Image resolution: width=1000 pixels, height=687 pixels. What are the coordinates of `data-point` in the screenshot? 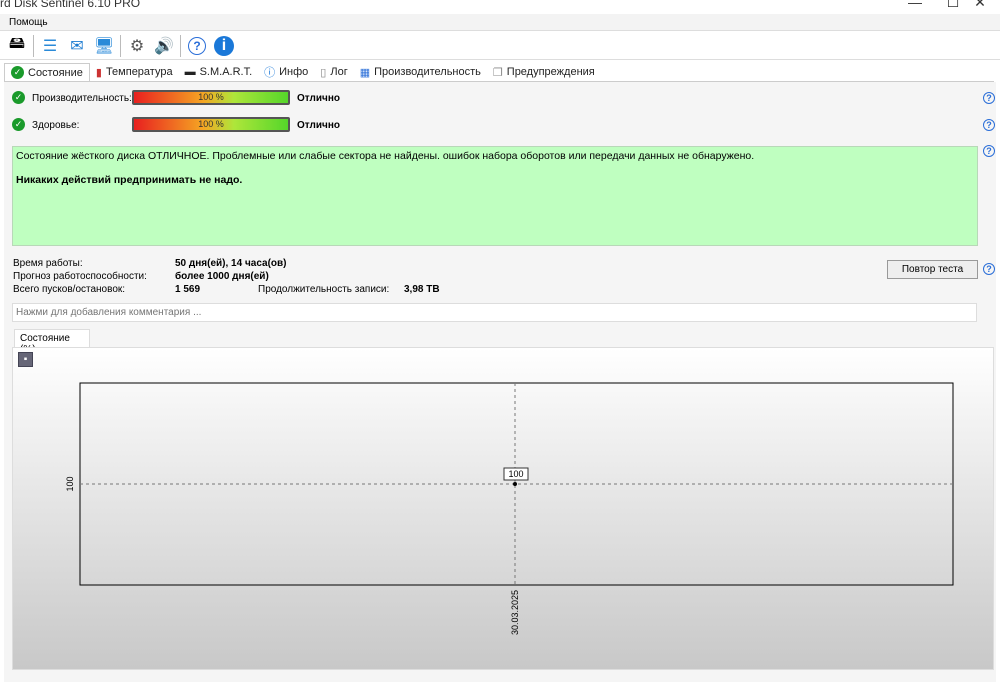 It's located at (515, 484).